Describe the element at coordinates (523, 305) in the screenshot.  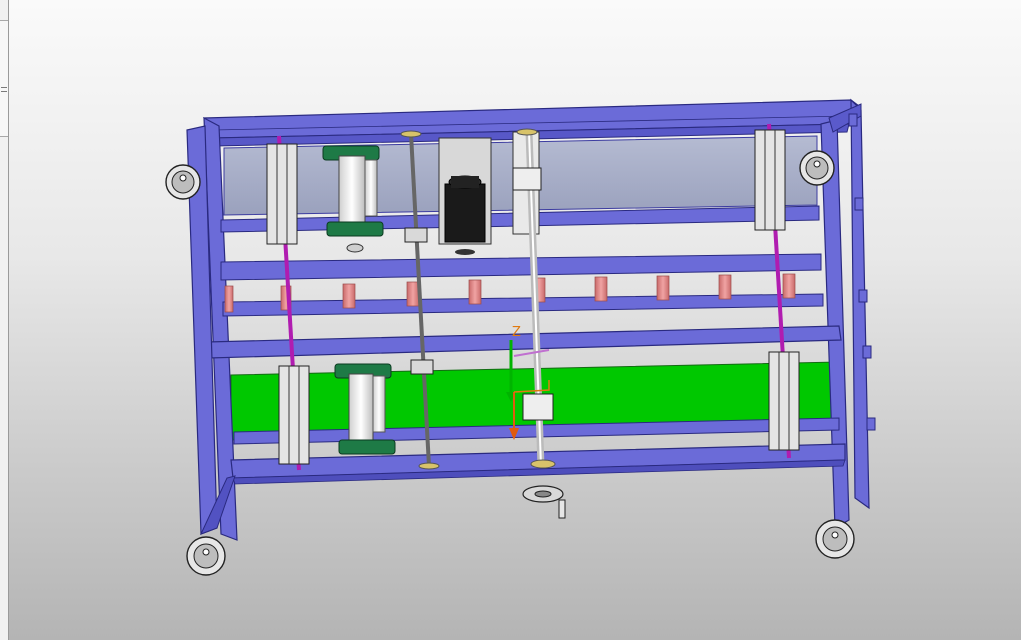
I see `rail-roller-bottom` at that location.